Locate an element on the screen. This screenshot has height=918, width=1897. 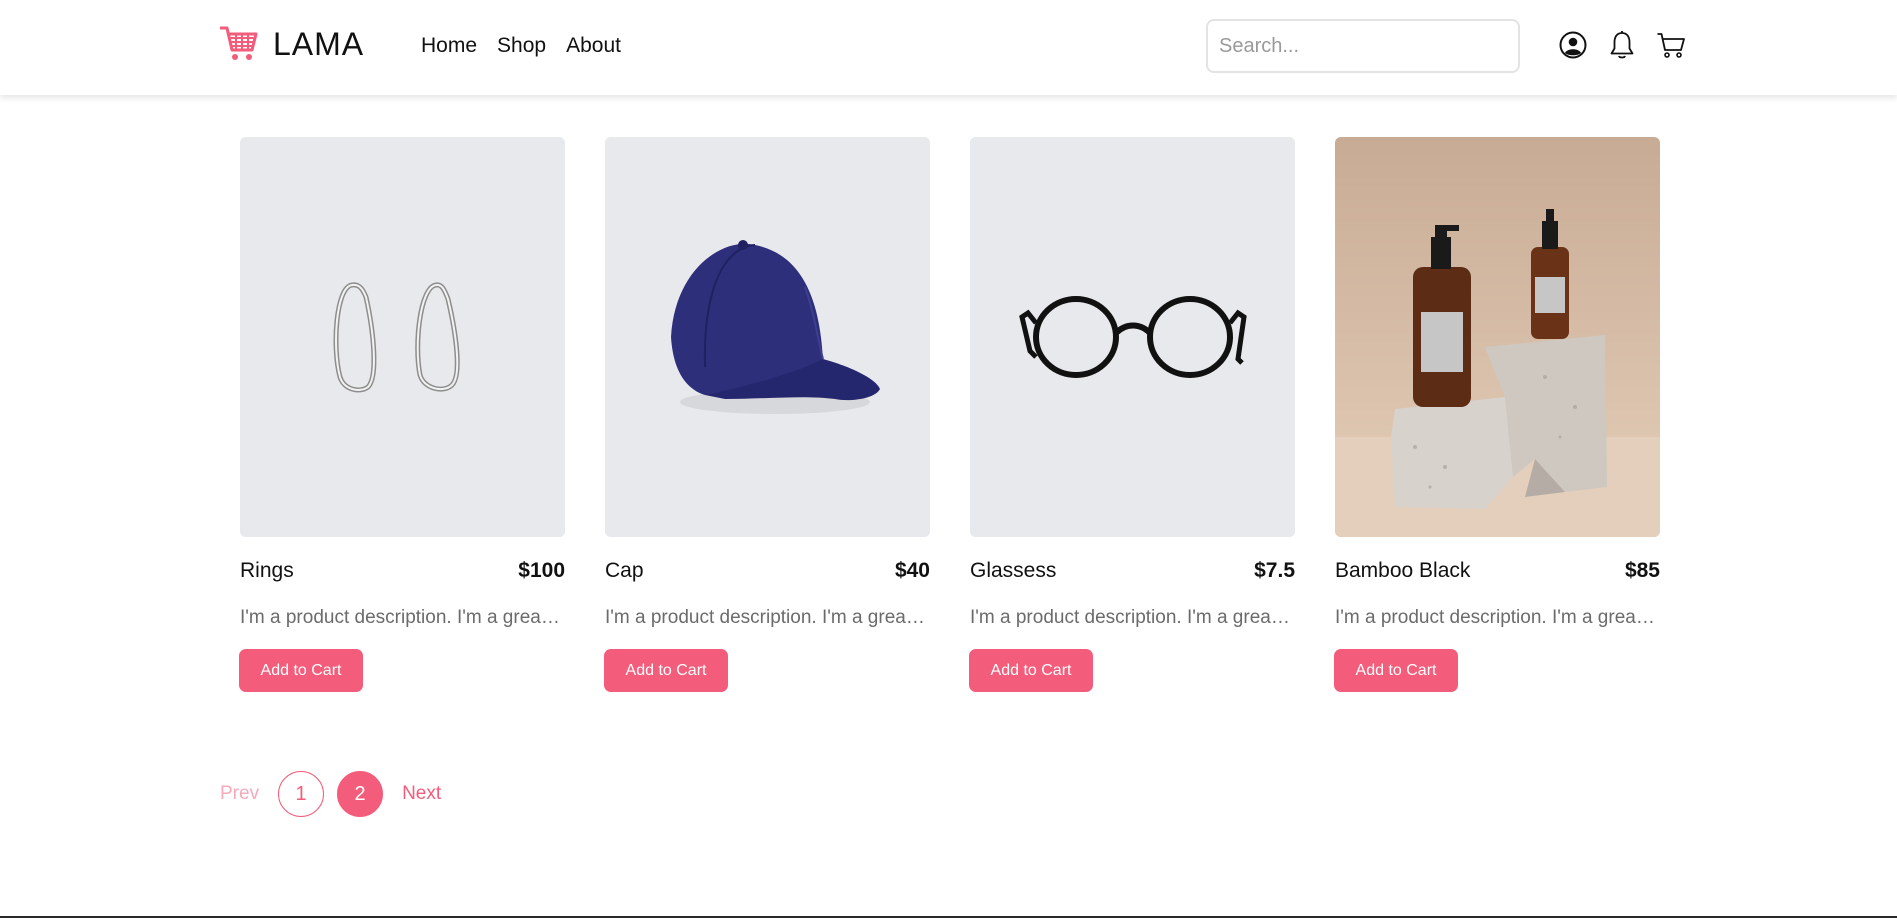
product-image-bamboo-black is located at coordinates (1497, 337).